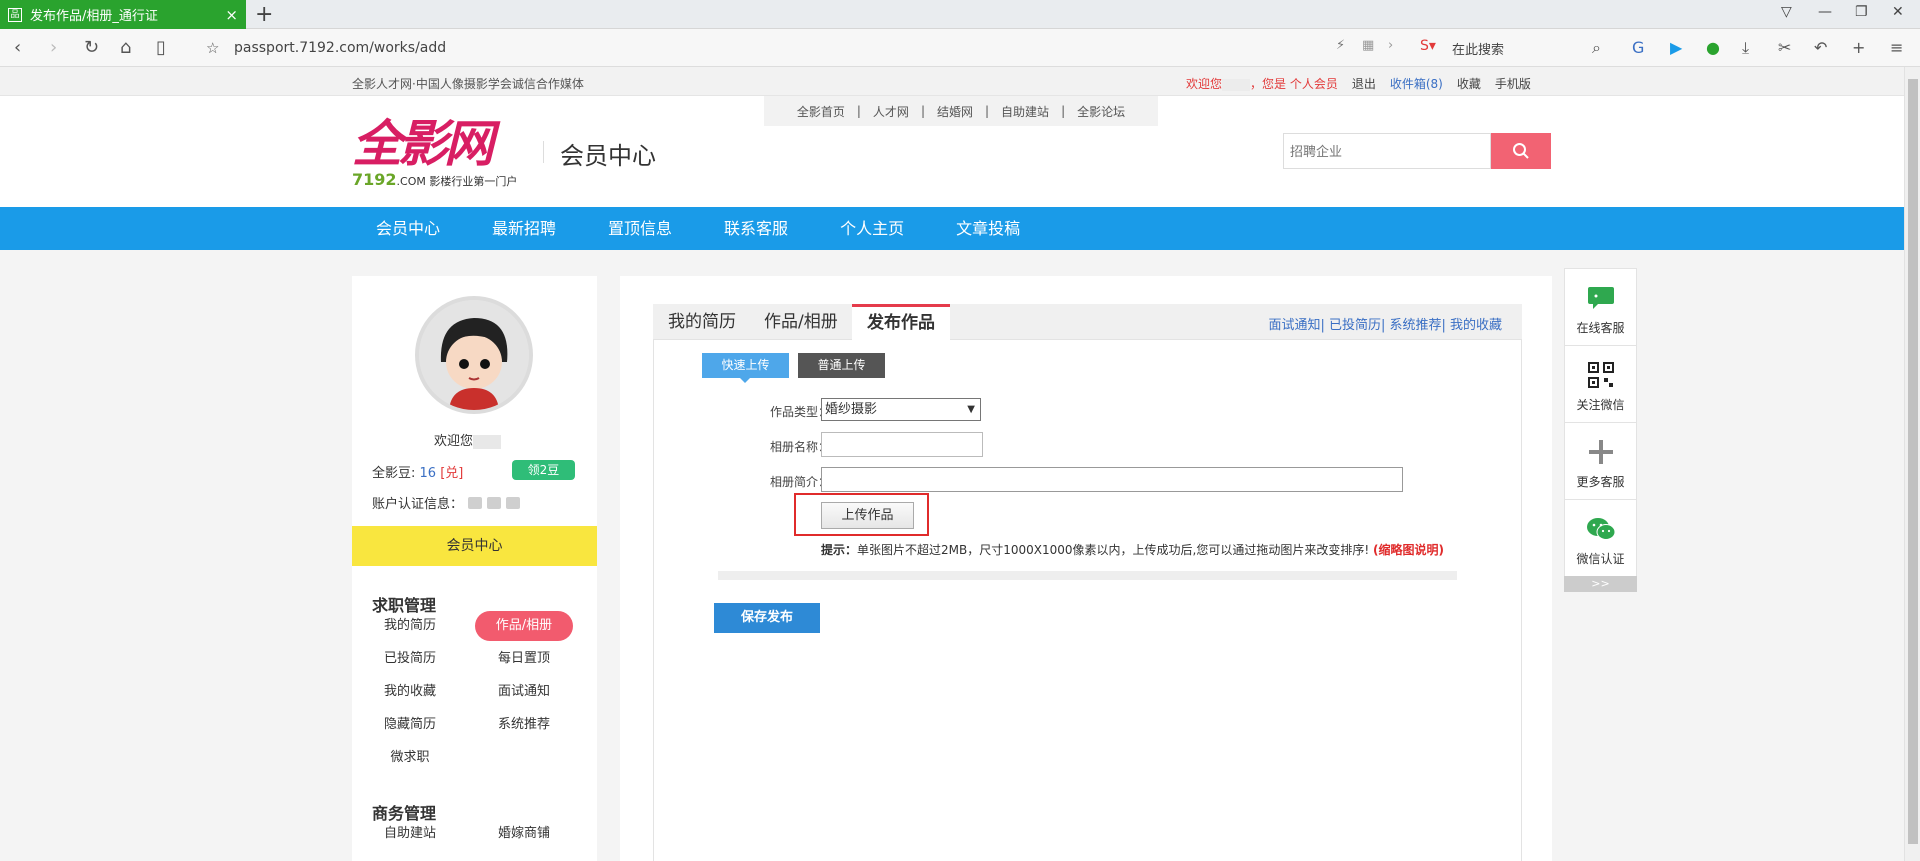  I want to click on redeem-link: [兑], so click(451, 473).